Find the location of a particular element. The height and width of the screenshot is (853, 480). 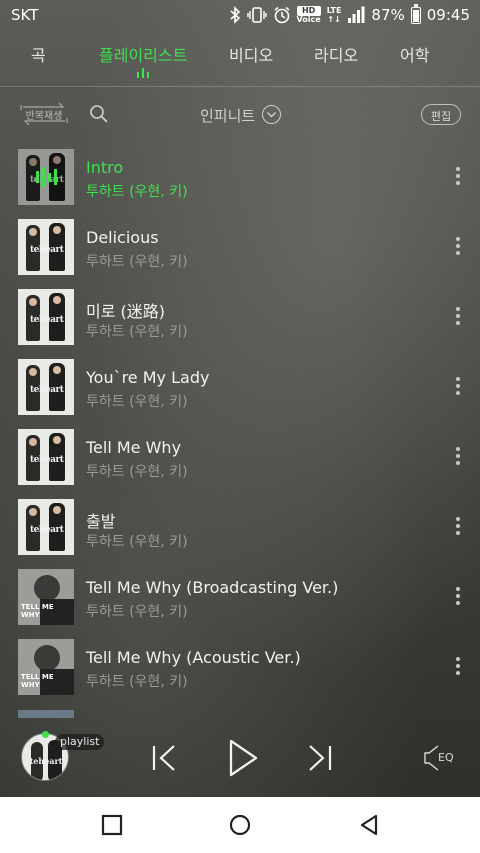

search-icon is located at coordinates (99, 114).